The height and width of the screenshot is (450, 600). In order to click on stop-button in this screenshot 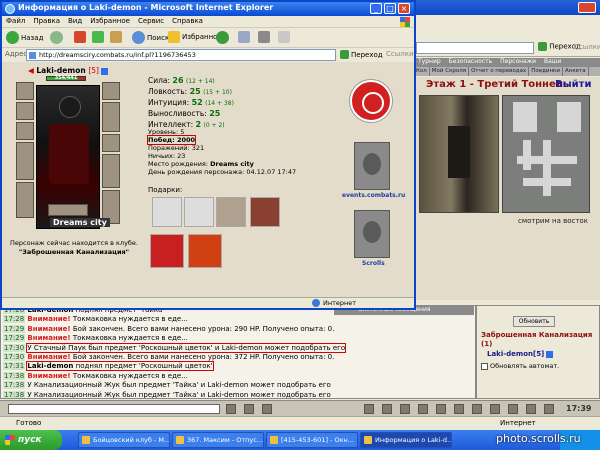, I will do `click(81, 37)`.